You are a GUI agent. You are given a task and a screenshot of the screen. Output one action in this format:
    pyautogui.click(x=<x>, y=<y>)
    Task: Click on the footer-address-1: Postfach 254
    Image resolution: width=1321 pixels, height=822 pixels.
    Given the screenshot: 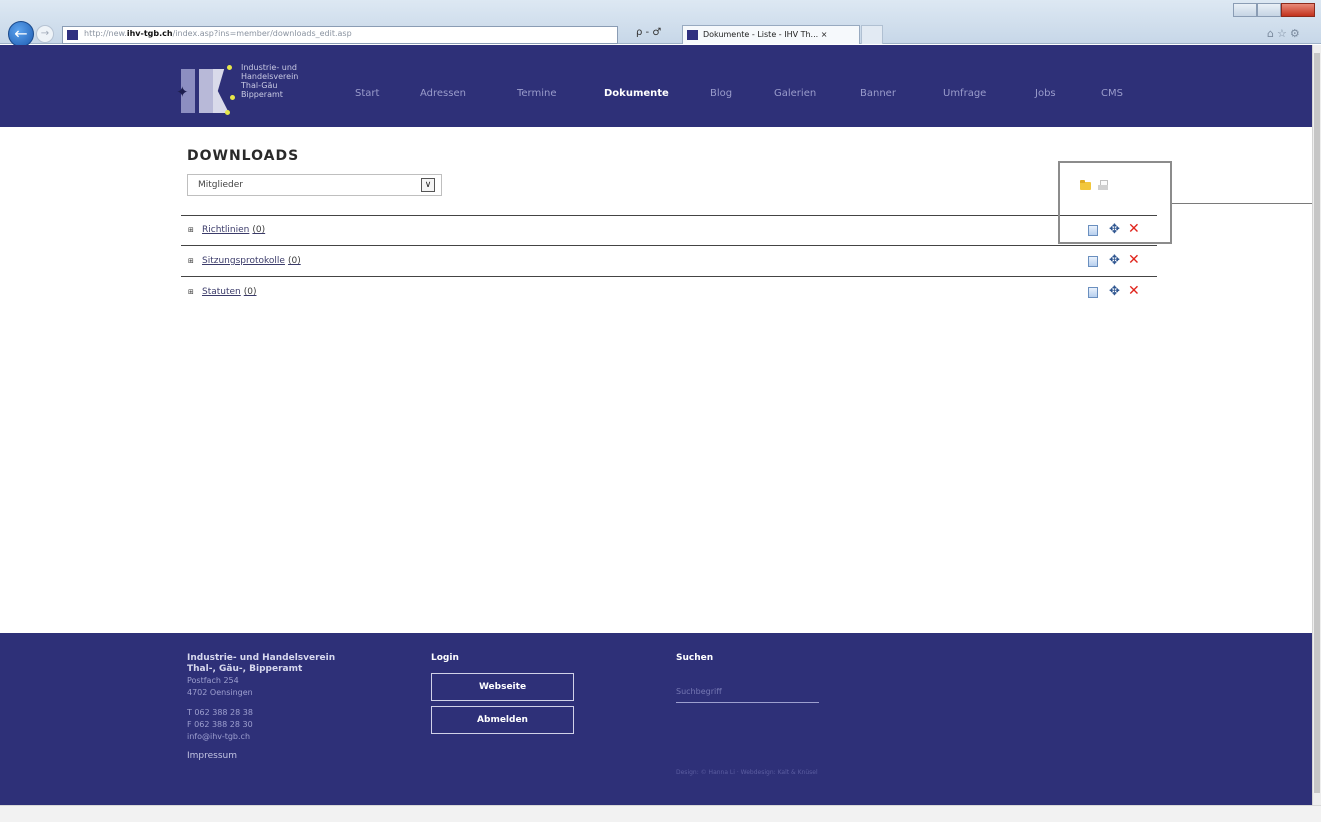 What is the action you would take?
    pyautogui.click(x=213, y=680)
    